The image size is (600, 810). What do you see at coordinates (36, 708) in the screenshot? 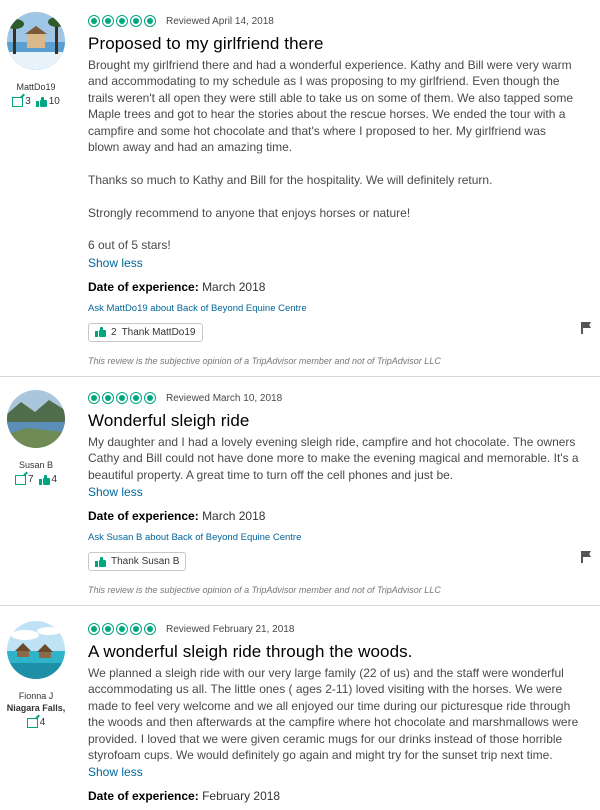
I see `member-location: Niagara Falls,` at bounding box center [36, 708].